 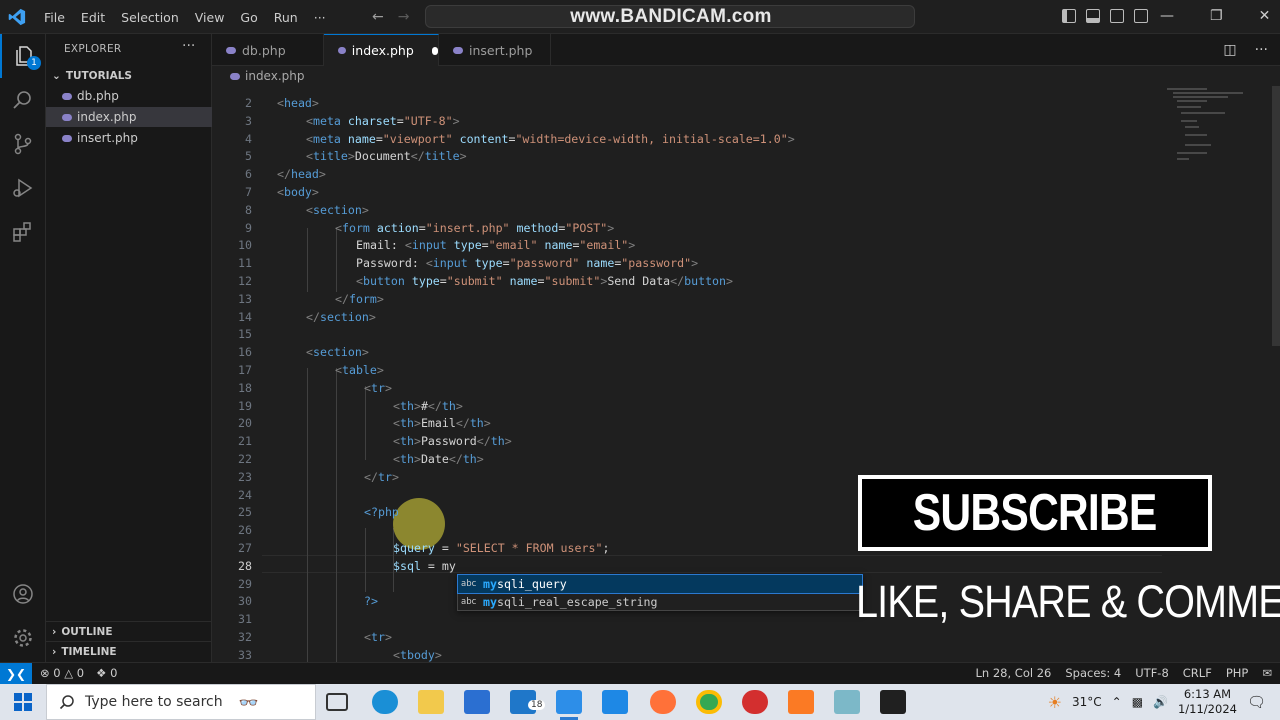 What do you see at coordinates (687, 317) in the screenshot?
I see `code-line: 14 </section>` at bounding box center [687, 317].